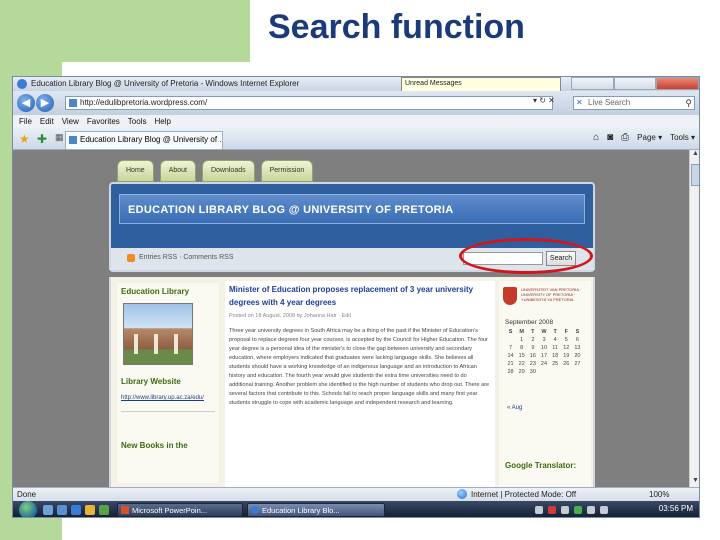  What do you see at coordinates (510, 356) in the screenshot?
I see `calendar-day: 14` at bounding box center [510, 356].